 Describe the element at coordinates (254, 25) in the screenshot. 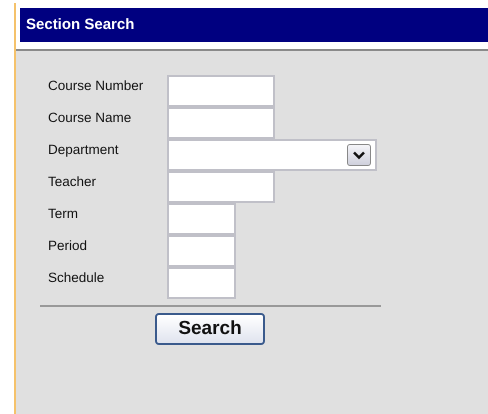

I see `section-title: Section Search` at that location.